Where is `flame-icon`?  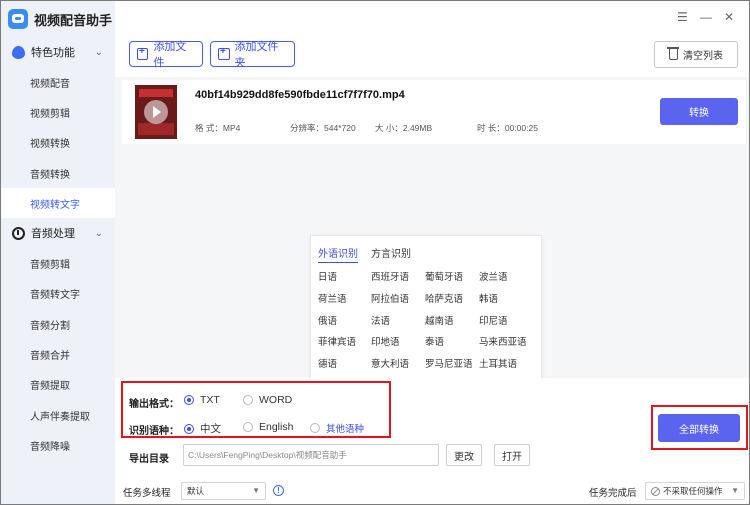 flame-icon is located at coordinates (18, 52).